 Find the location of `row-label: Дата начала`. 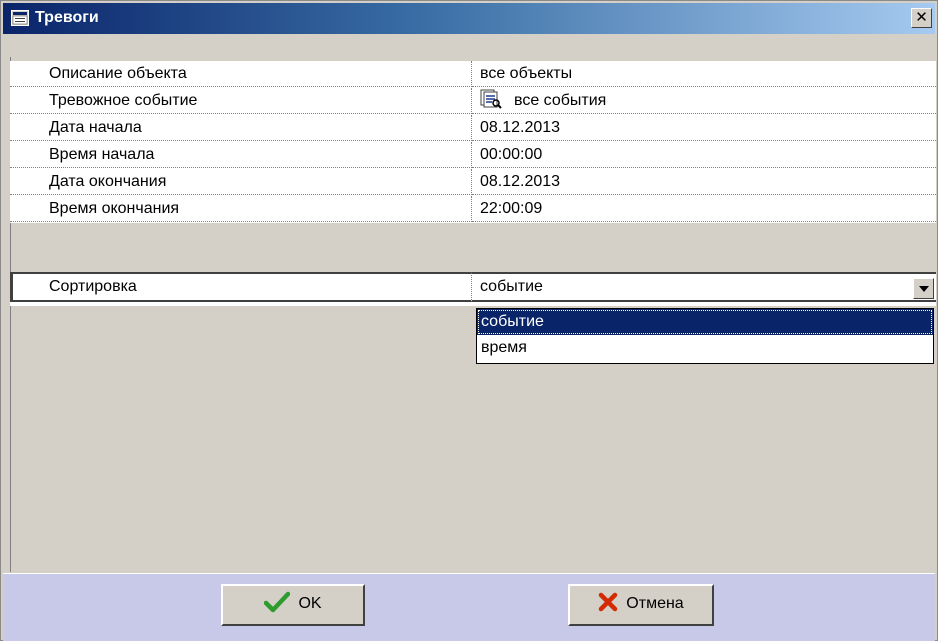

row-label: Дата начала is located at coordinates (241, 128).